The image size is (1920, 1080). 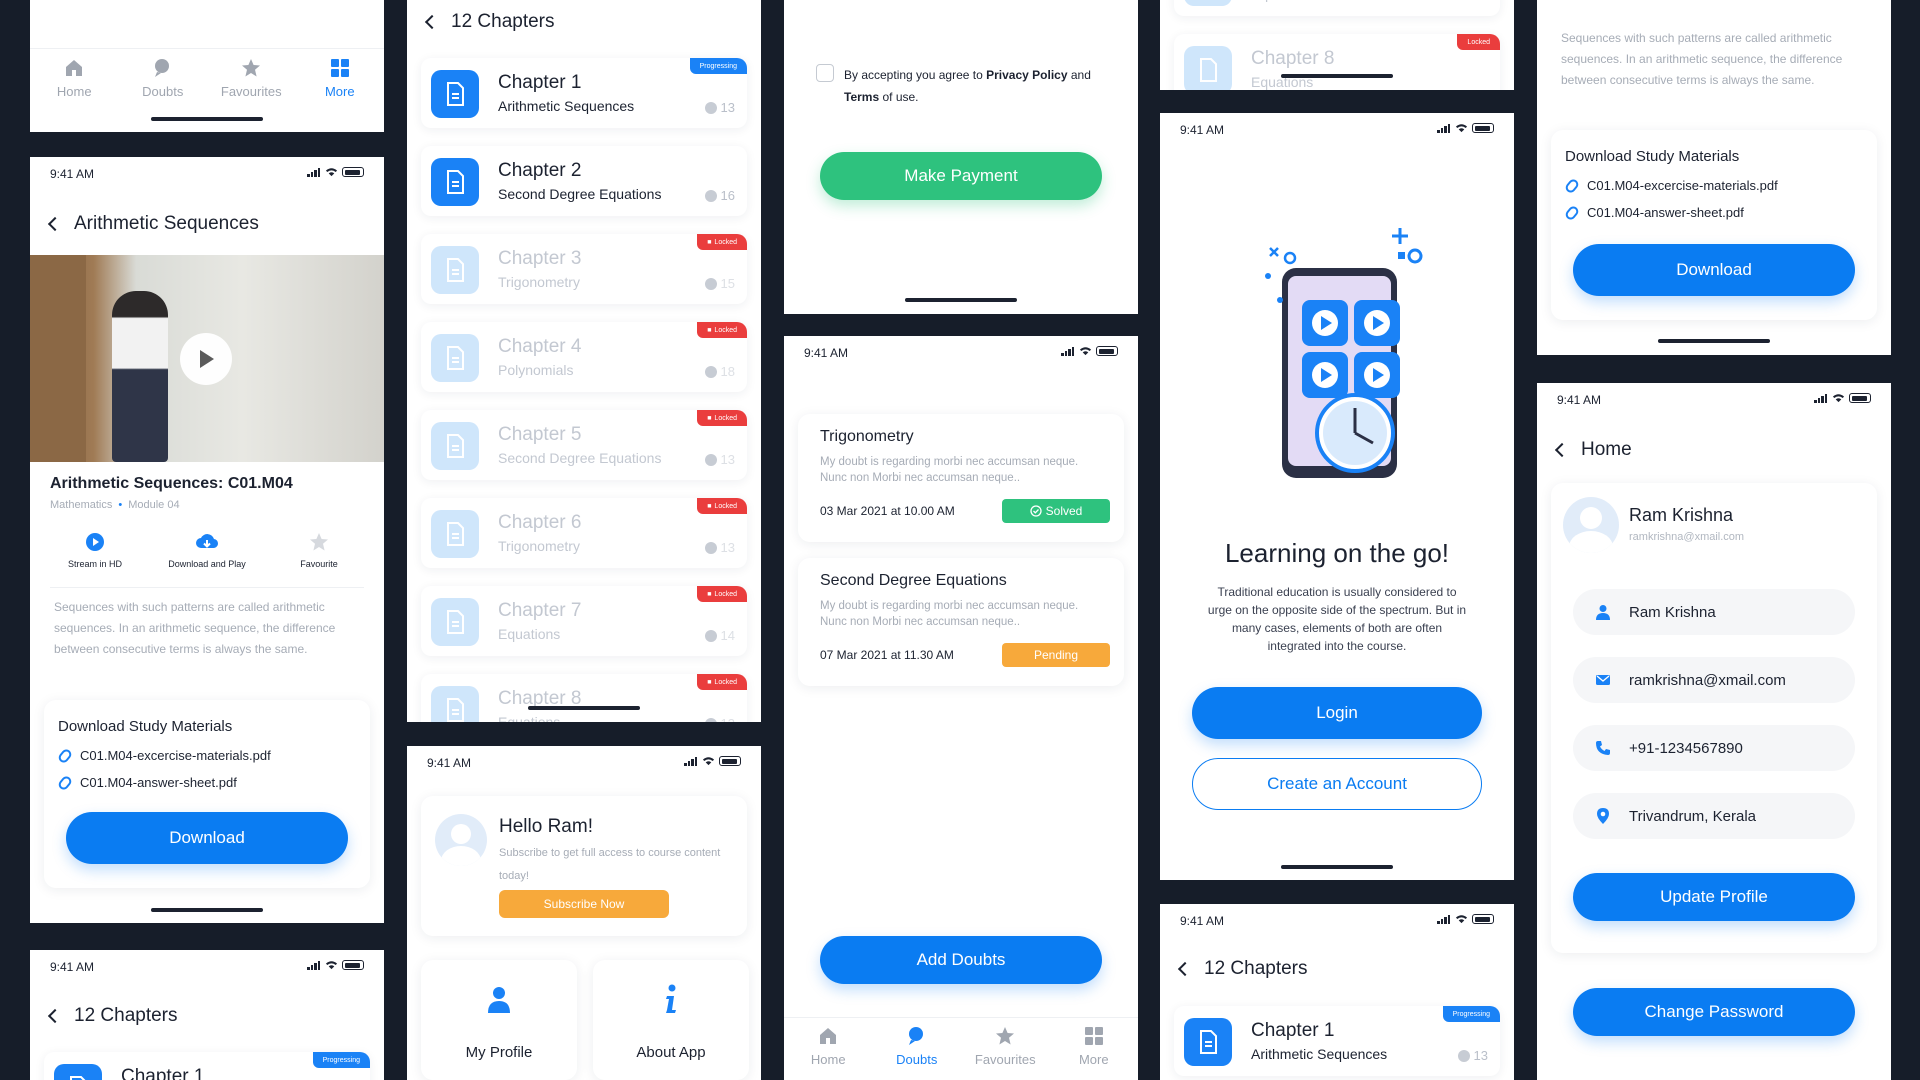 I want to click on badge-label: Locked, so click(x=725, y=242).